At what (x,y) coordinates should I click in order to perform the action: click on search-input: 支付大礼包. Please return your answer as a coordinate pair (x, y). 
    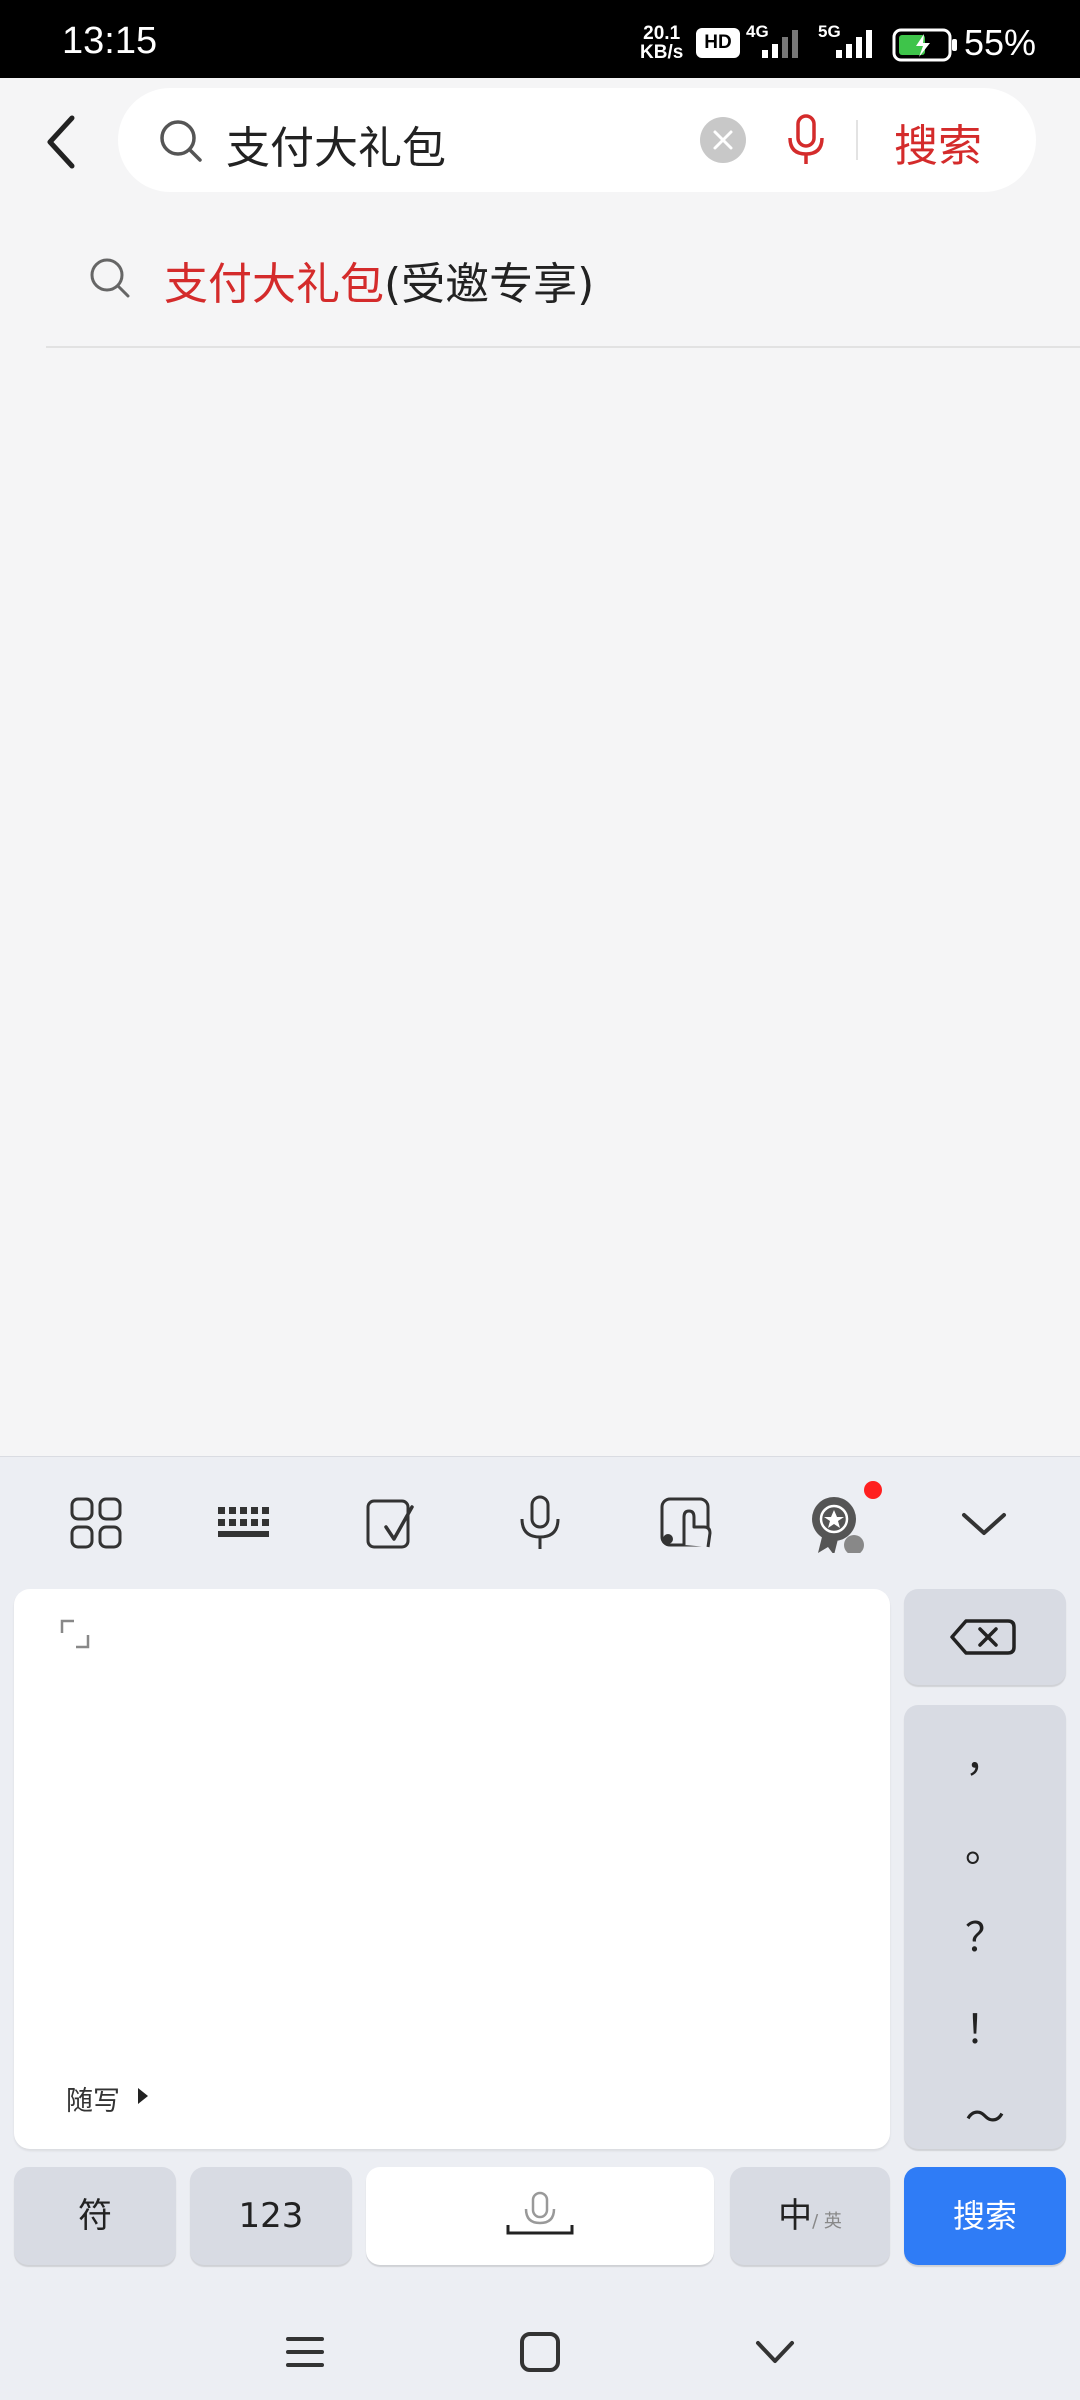
    Looking at the image, I should click on (336, 144).